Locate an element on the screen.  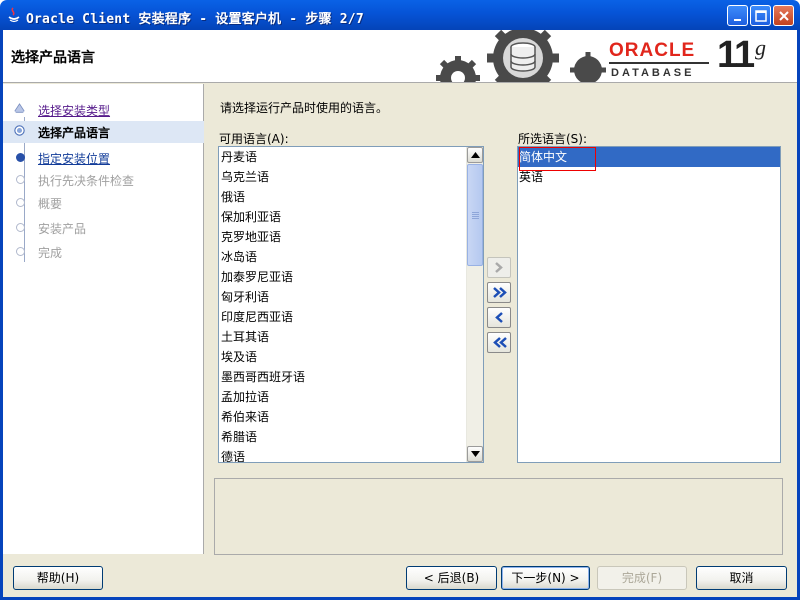
step-label: 安装产品 is located at coordinates (62, 229).